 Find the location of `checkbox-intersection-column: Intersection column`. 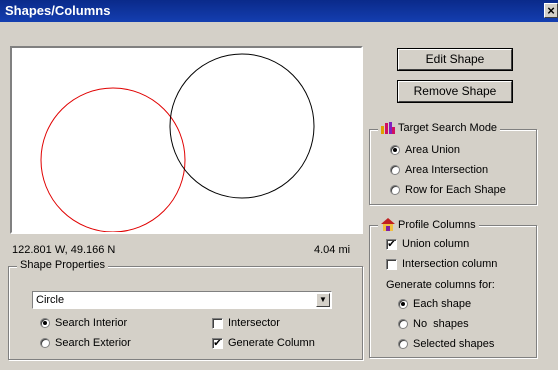

checkbox-intersection-column: Intersection column is located at coordinates (441, 264).